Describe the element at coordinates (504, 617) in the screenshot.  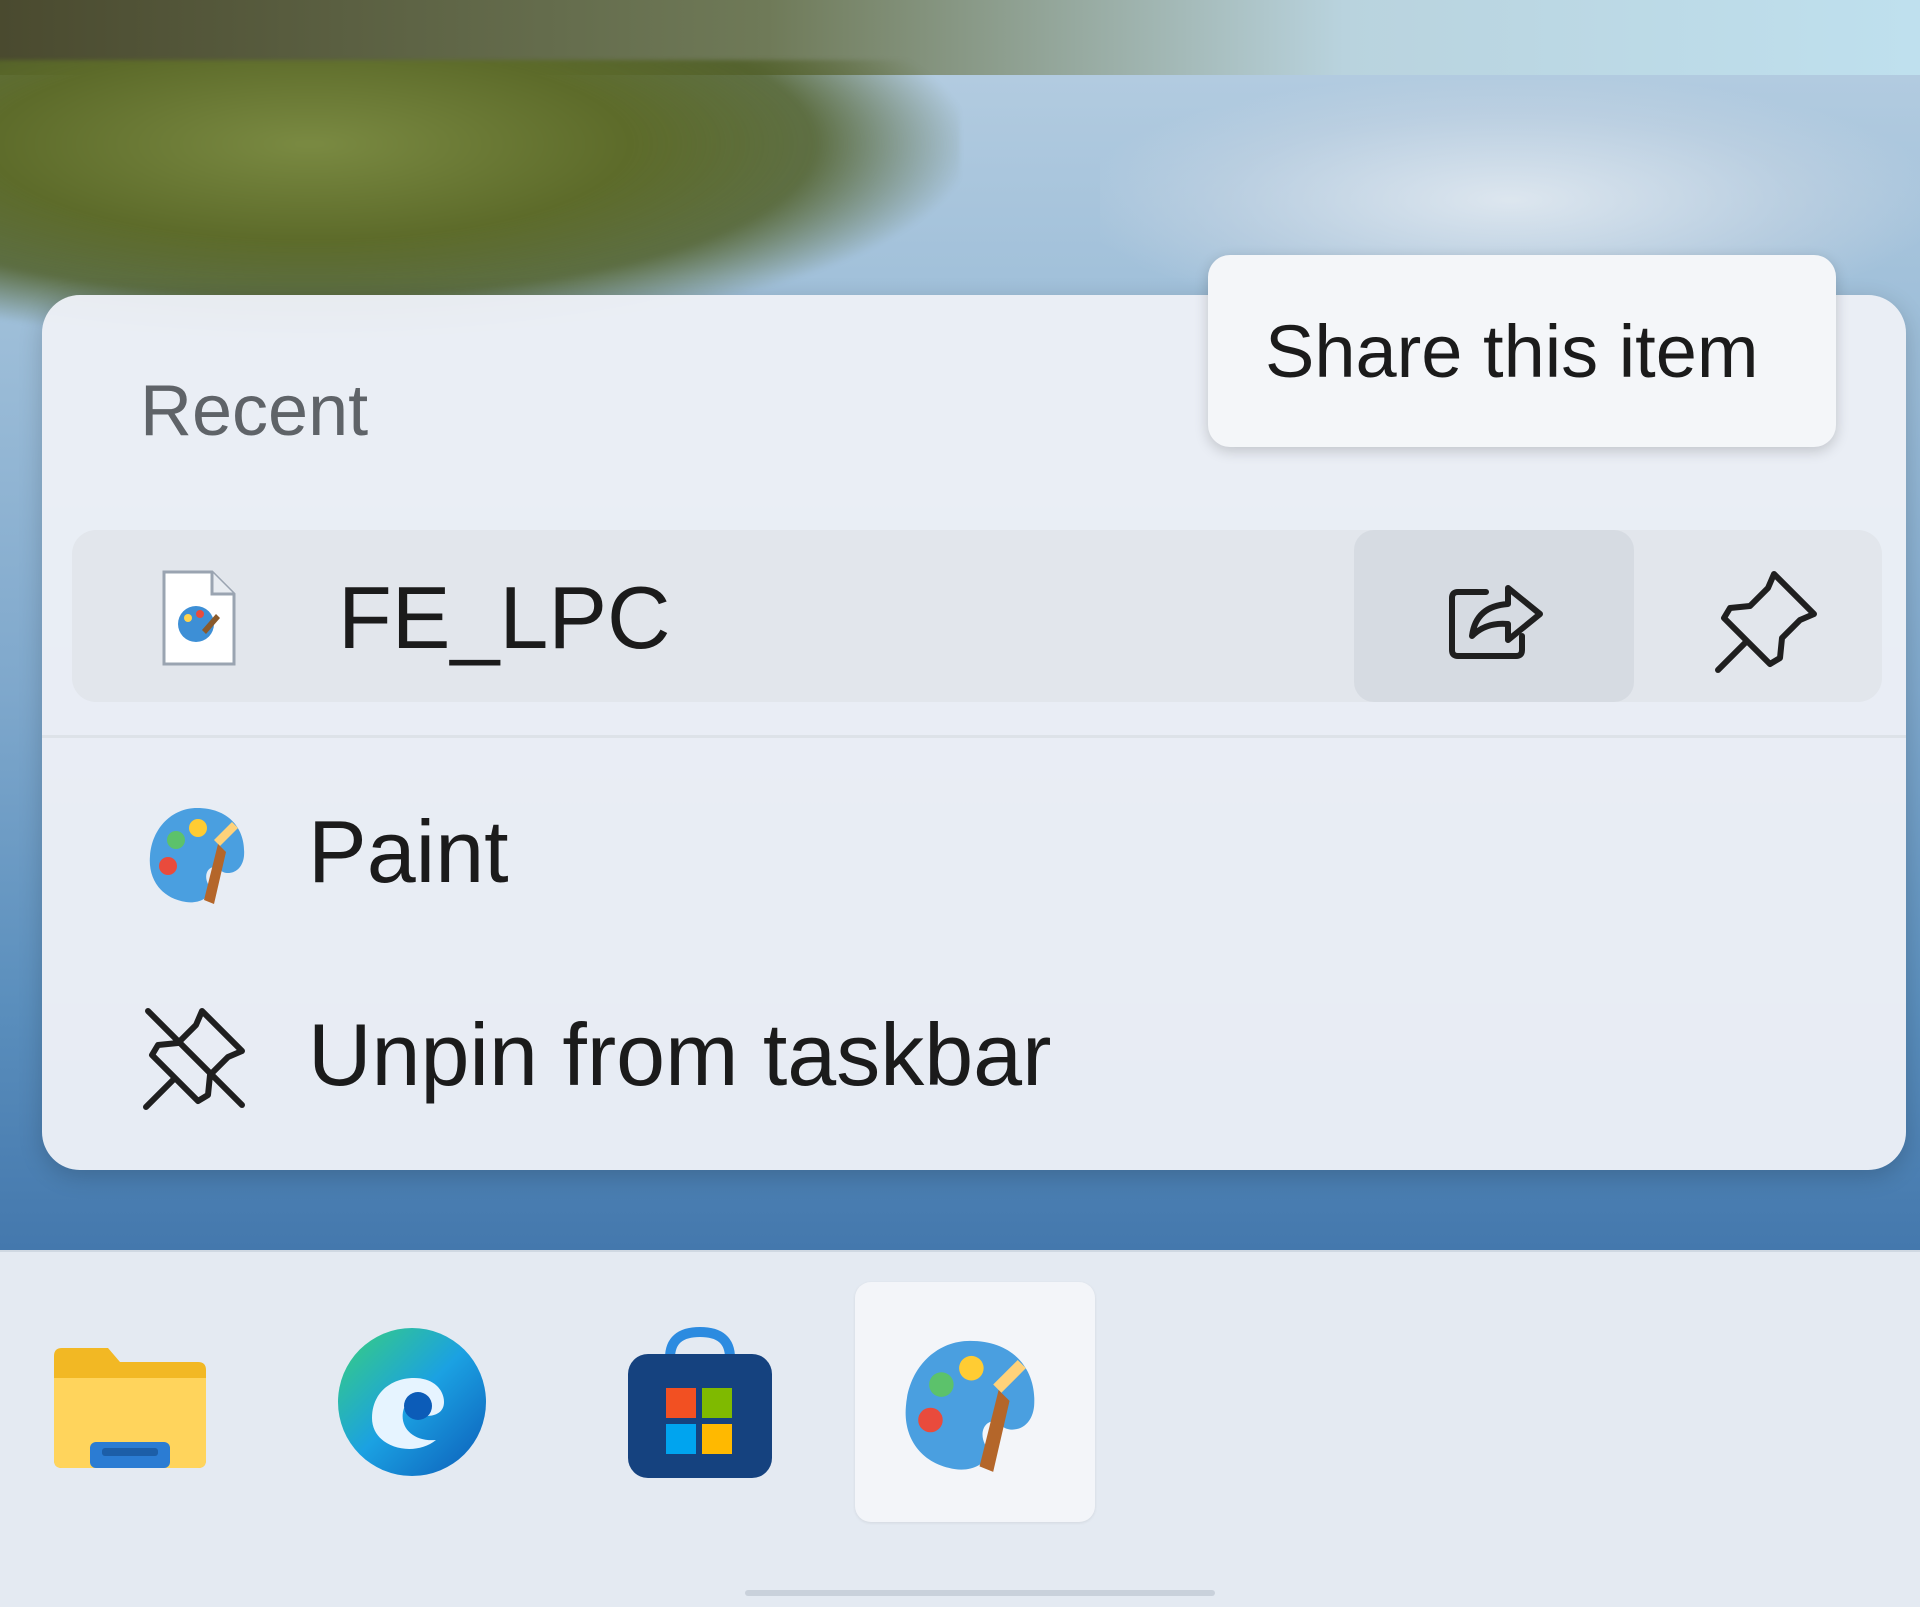
I see `recent-item-label: FE_LPC` at that location.